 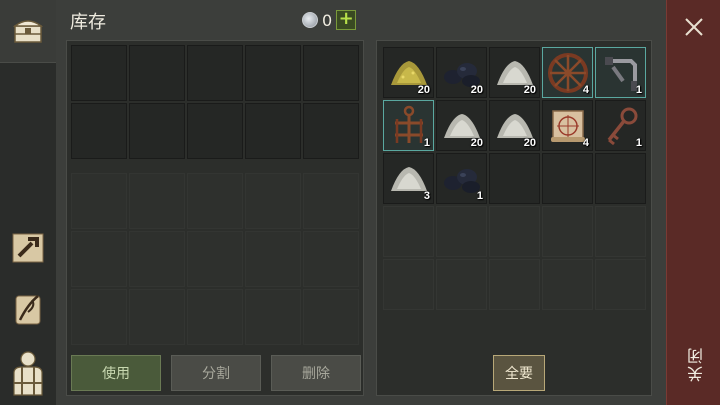 What do you see at coordinates (693, 202) in the screenshot?
I see `close-panel: 关闭` at bounding box center [693, 202].